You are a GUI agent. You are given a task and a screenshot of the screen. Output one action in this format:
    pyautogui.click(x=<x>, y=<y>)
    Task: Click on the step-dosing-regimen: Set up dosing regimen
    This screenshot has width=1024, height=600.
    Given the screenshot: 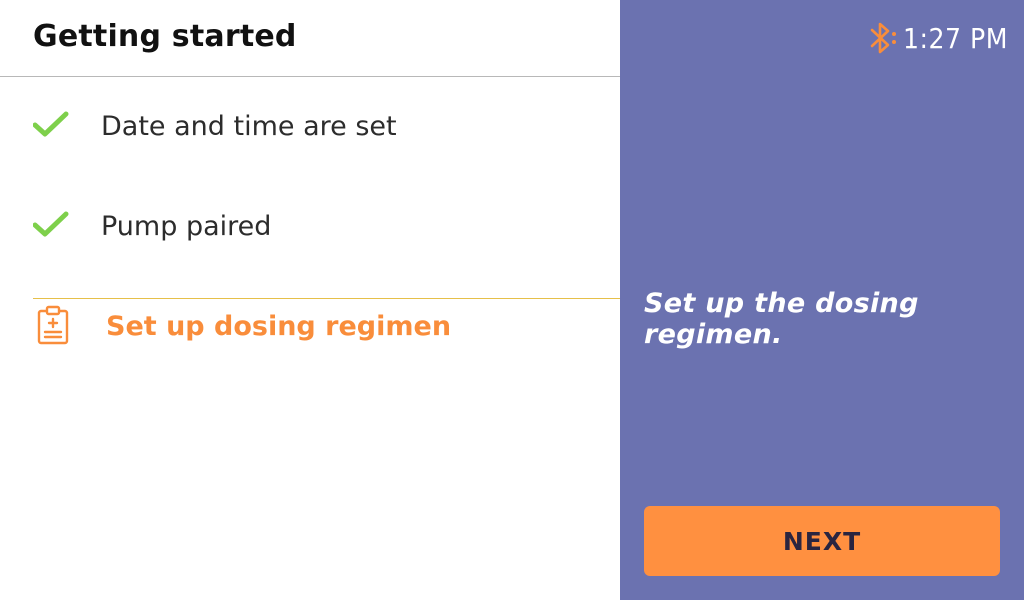 What is the action you would take?
    pyautogui.click(x=310, y=327)
    